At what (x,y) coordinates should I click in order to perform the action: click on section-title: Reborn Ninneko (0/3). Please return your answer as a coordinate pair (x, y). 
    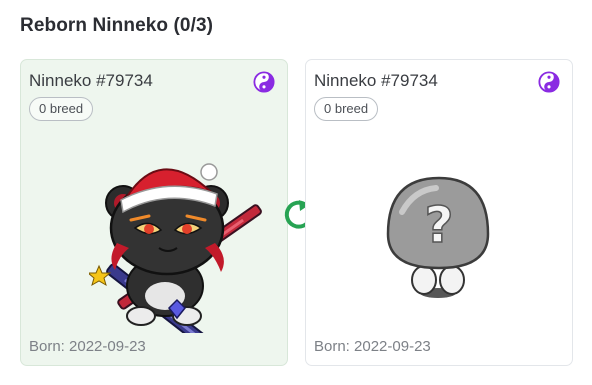
    Looking at the image, I should click on (117, 25).